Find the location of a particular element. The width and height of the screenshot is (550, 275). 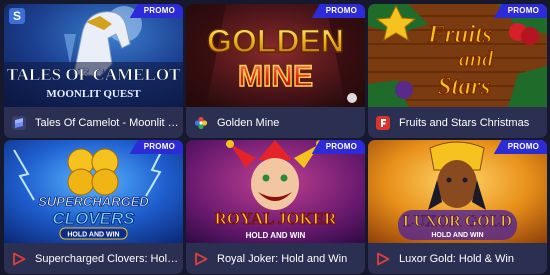

game-thumbnail: ROYAL JOKER HOLD AND WIN is located at coordinates (275, 191).